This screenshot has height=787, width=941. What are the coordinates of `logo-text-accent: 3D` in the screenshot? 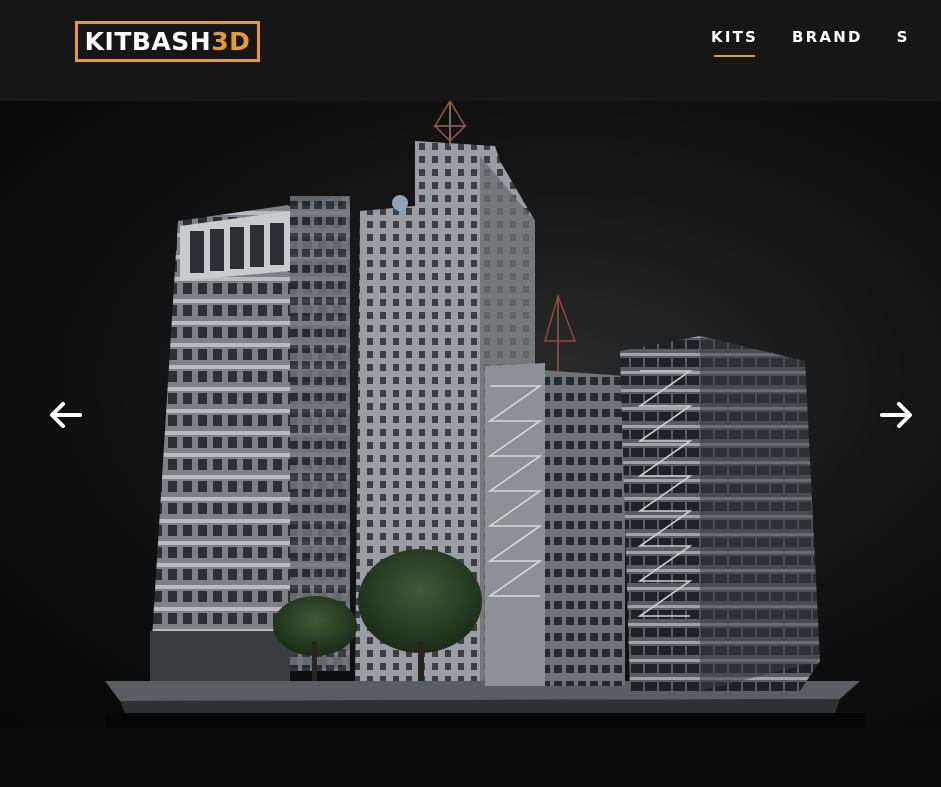 It's located at (231, 41).